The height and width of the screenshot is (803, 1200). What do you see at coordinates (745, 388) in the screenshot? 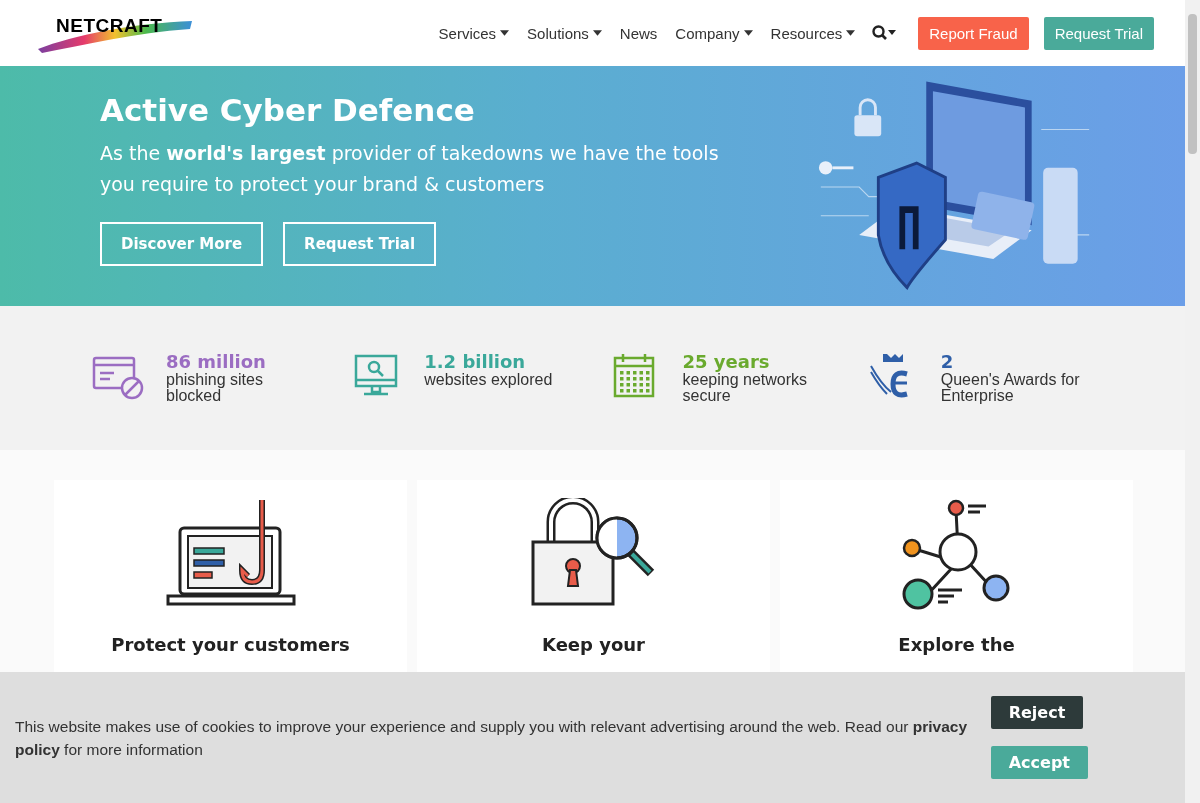
I see `stat-label: keeping networks secure` at bounding box center [745, 388].